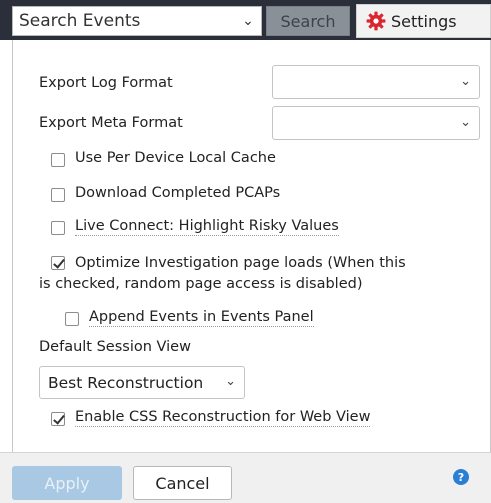 The height and width of the screenshot is (503, 491). Describe the element at coordinates (111, 123) in the screenshot. I see `export-meta-format-label: Export Meta Format` at that location.